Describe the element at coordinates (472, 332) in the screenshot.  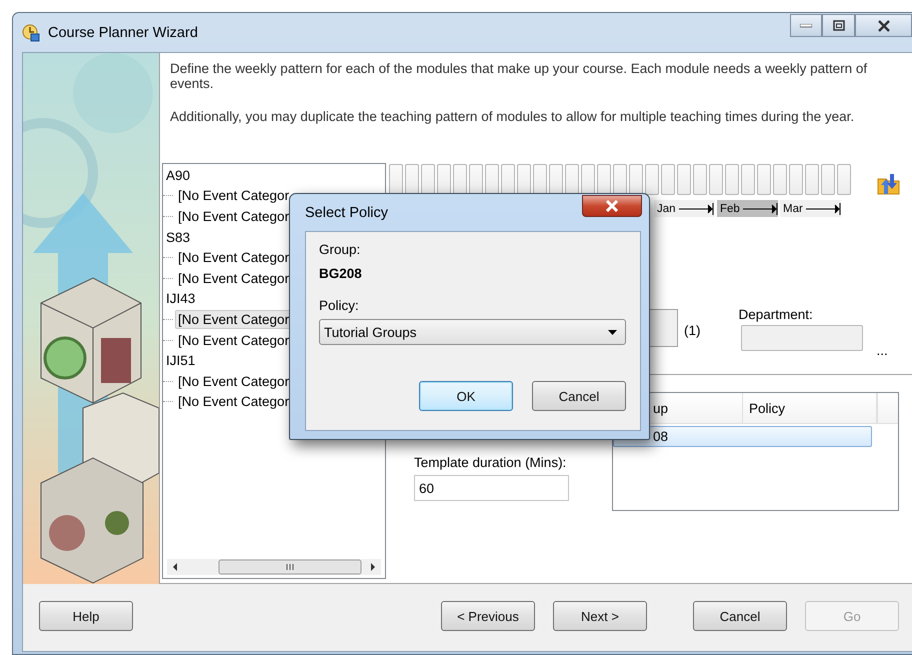
I see `policy-dropdown: Tutorial Groups` at that location.